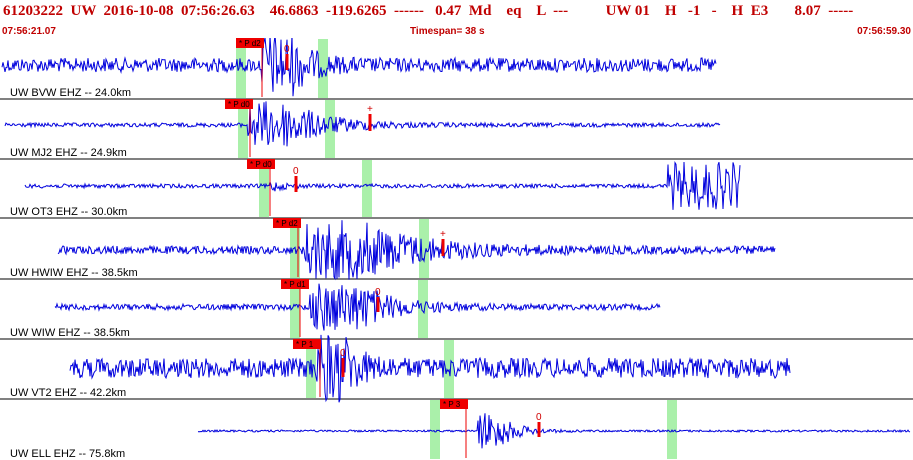 This screenshot has width=913, height=460. I want to click on channel-row: * P 1 0 UW VT2 EHZ -- 42.2km, so click(400, 368).